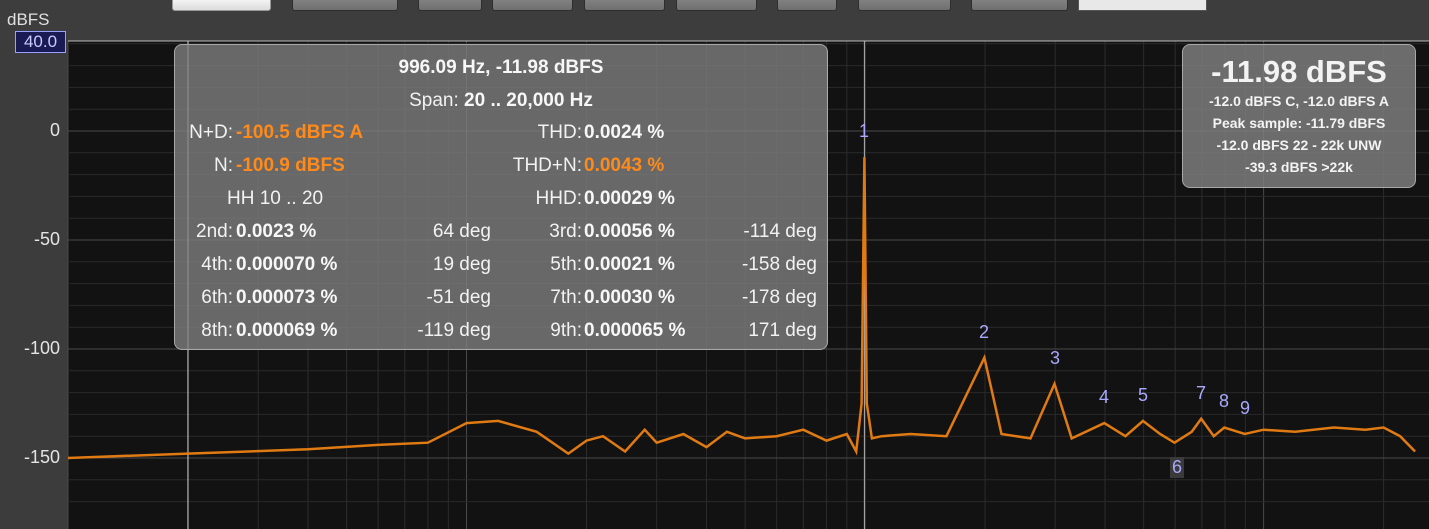 The height and width of the screenshot is (529, 1429). What do you see at coordinates (300, 132) in the screenshot?
I see `nd-value: -100.5 dBFS A` at bounding box center [300, 132].